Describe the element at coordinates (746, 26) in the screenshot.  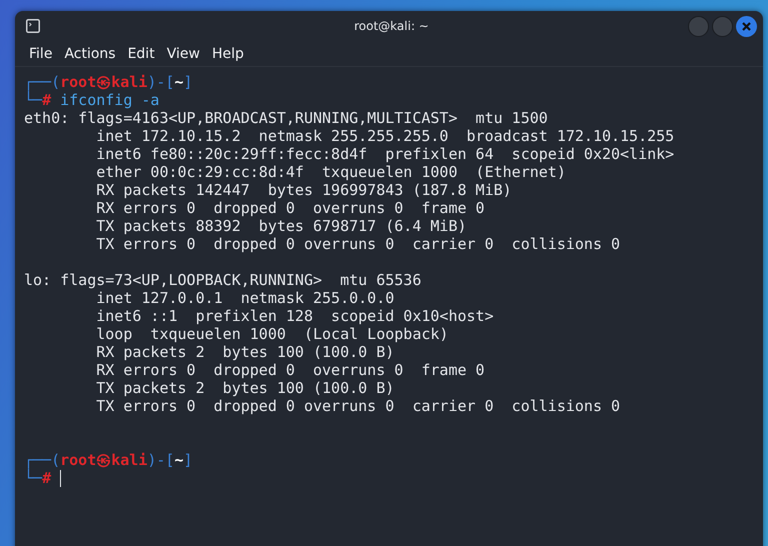
I see `close-icon` at that location.